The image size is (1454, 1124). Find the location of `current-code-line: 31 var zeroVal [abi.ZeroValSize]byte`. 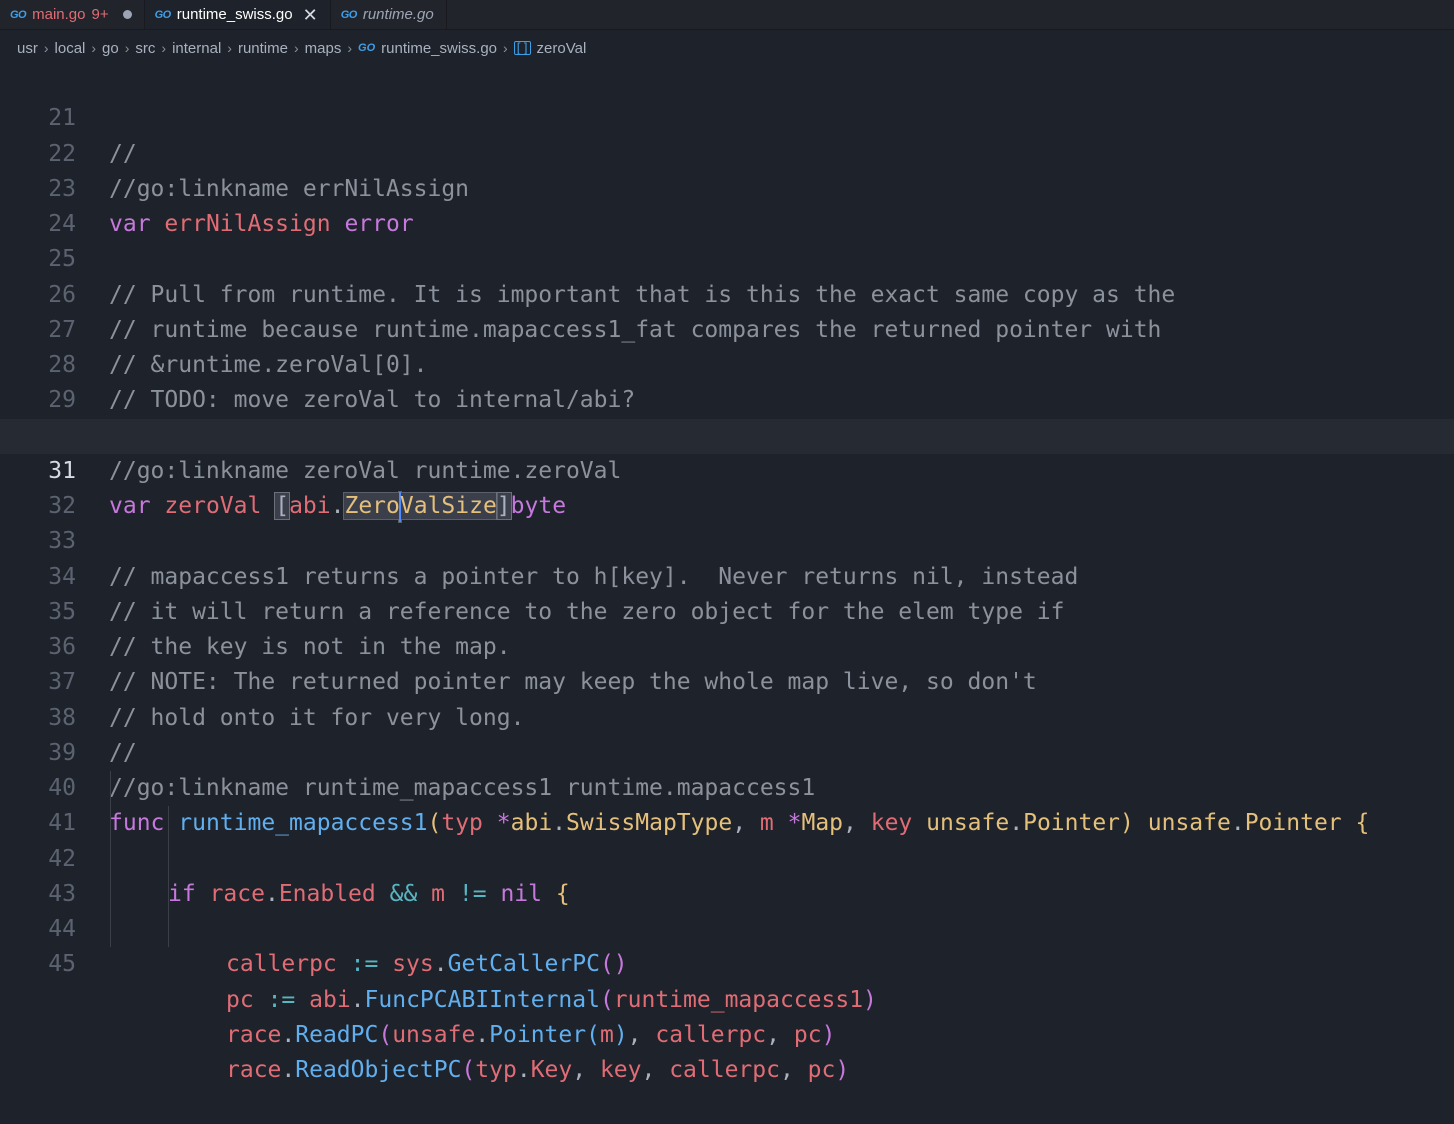

current-code-line: 31 var zeroVal [abi.ZeroValSize]byte is located at coordinates (727, 470).